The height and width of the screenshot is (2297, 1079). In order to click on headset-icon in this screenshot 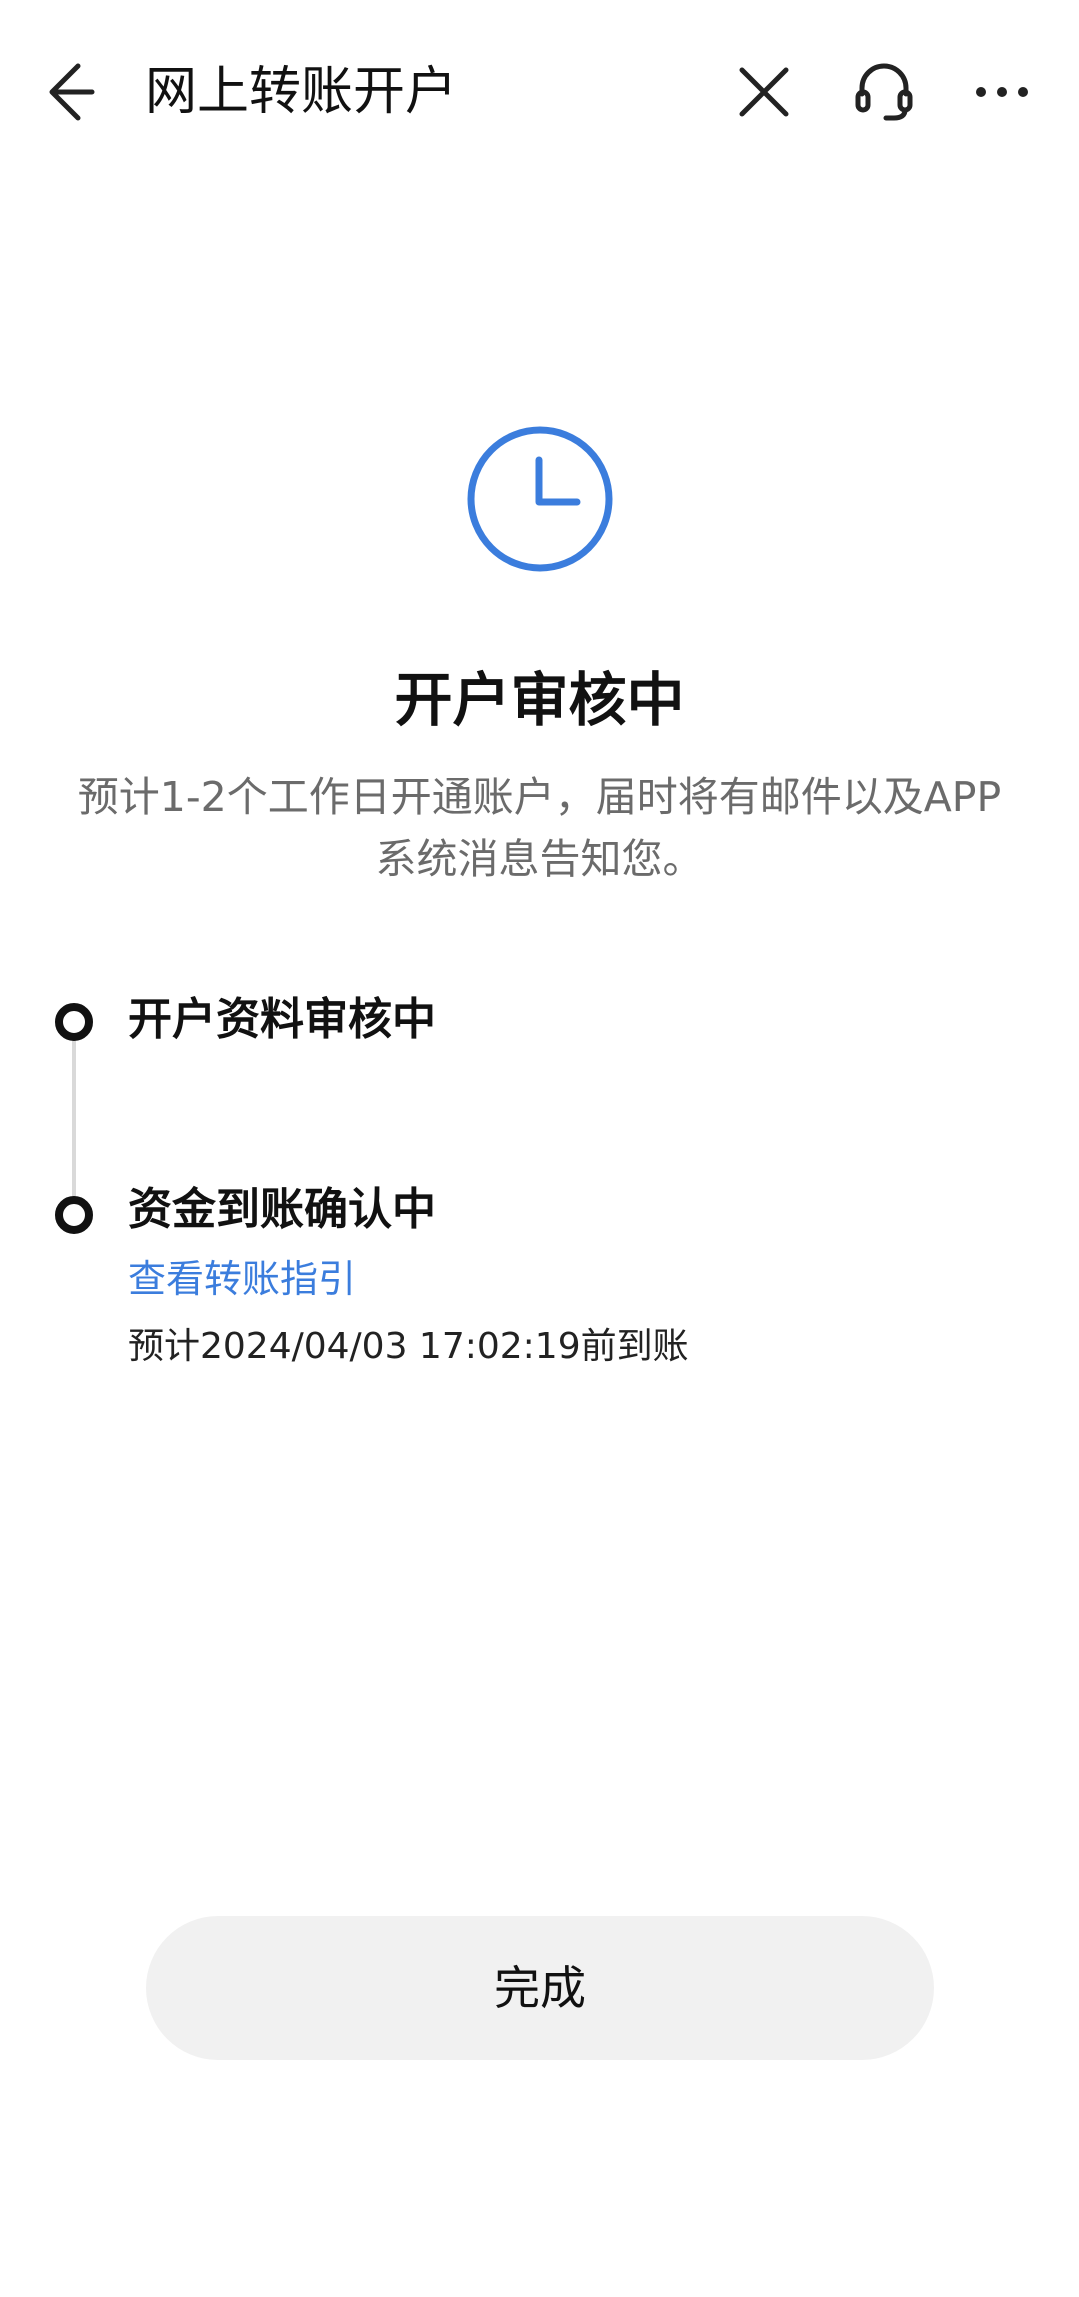, I will do `click(884, 92)`.